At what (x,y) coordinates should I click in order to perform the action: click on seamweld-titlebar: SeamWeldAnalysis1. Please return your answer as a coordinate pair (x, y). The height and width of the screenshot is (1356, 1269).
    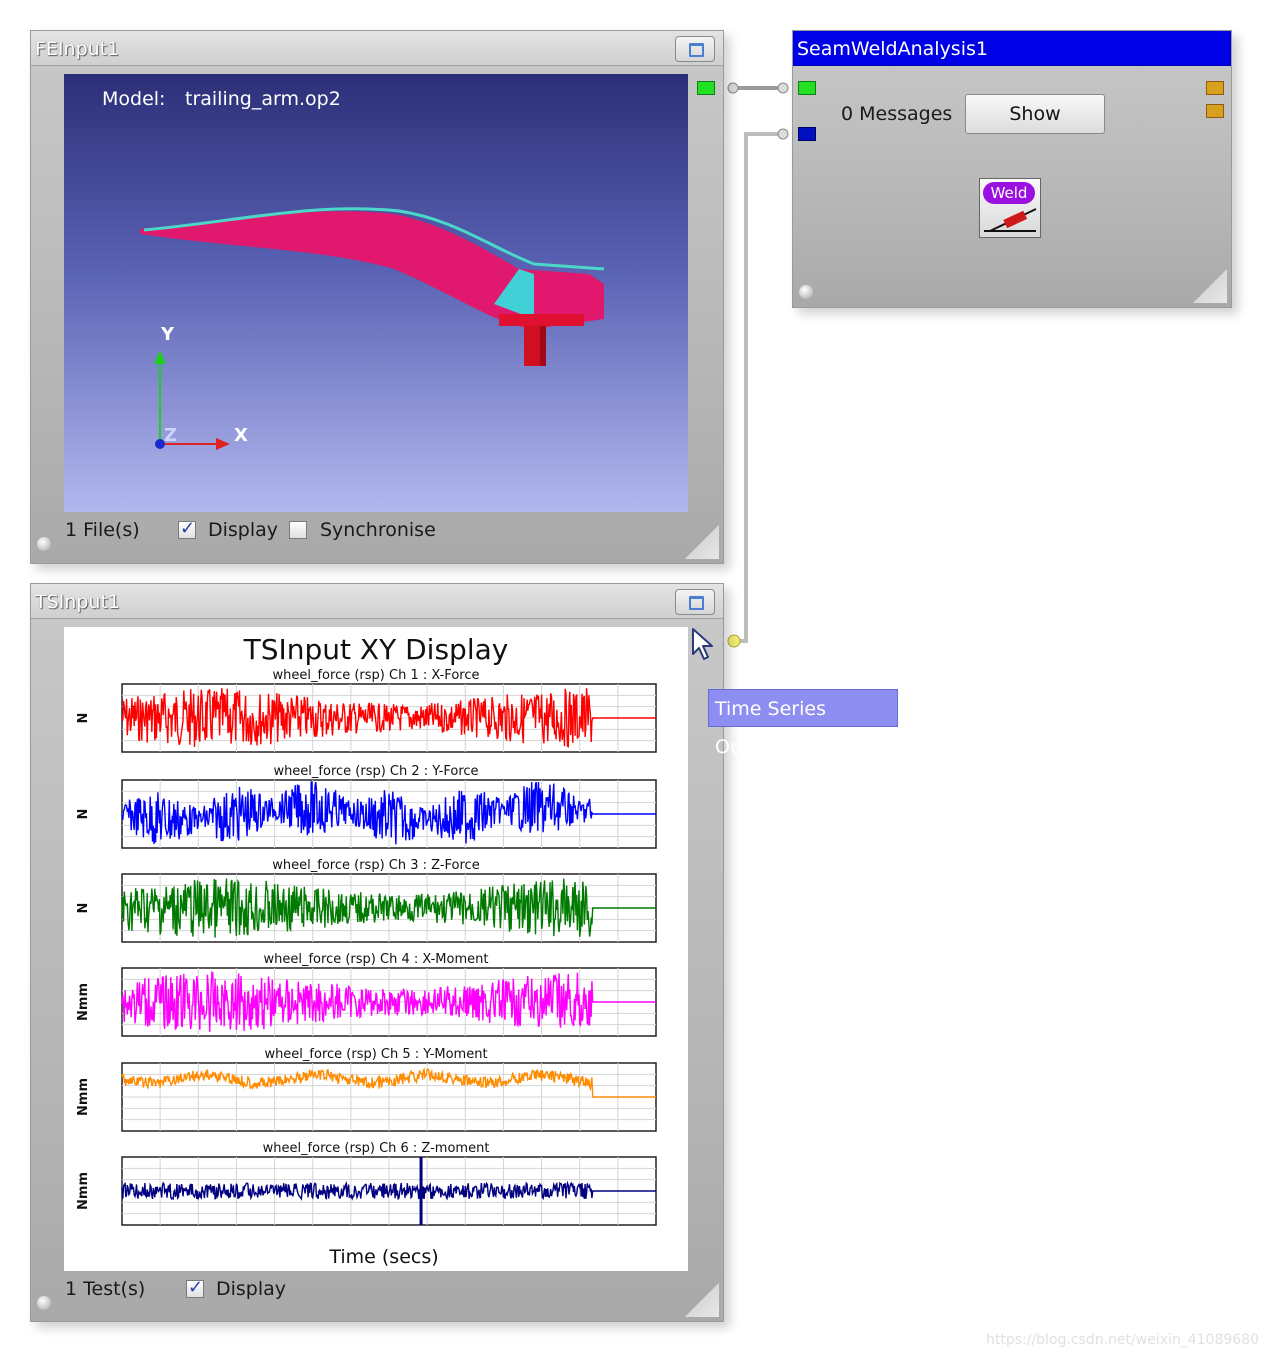
    Looking at the image, I should click on (1012, 48).